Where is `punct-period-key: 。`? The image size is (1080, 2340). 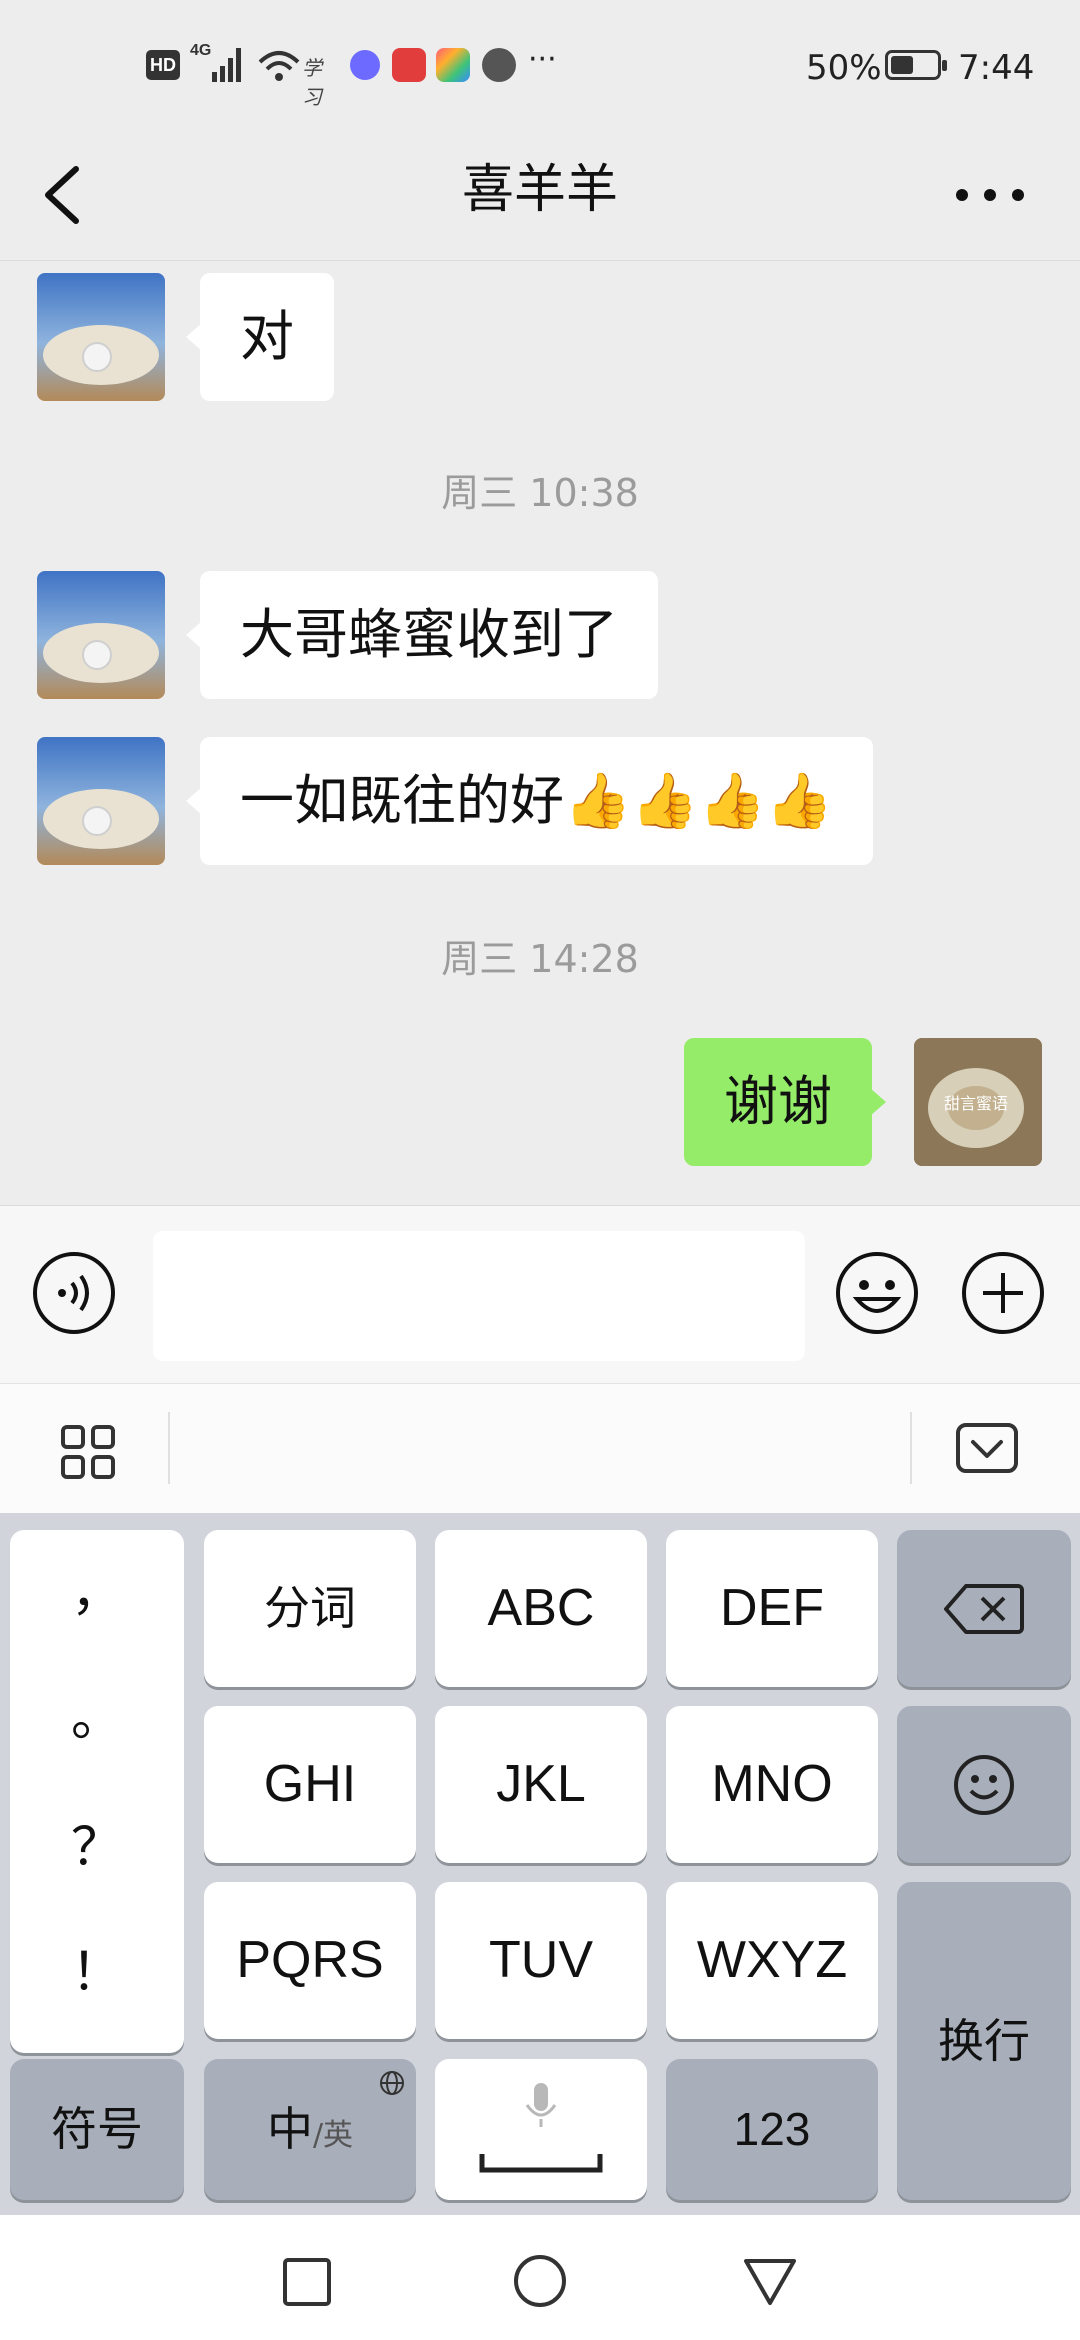
punct-period-key: 。 is located at coordinates (97, 1712).